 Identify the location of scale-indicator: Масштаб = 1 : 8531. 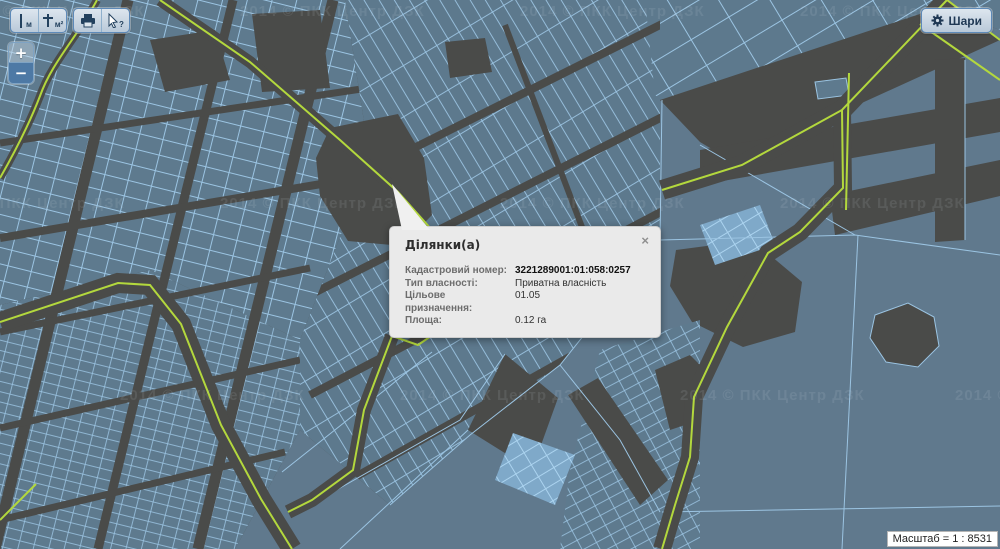
(942, 539).